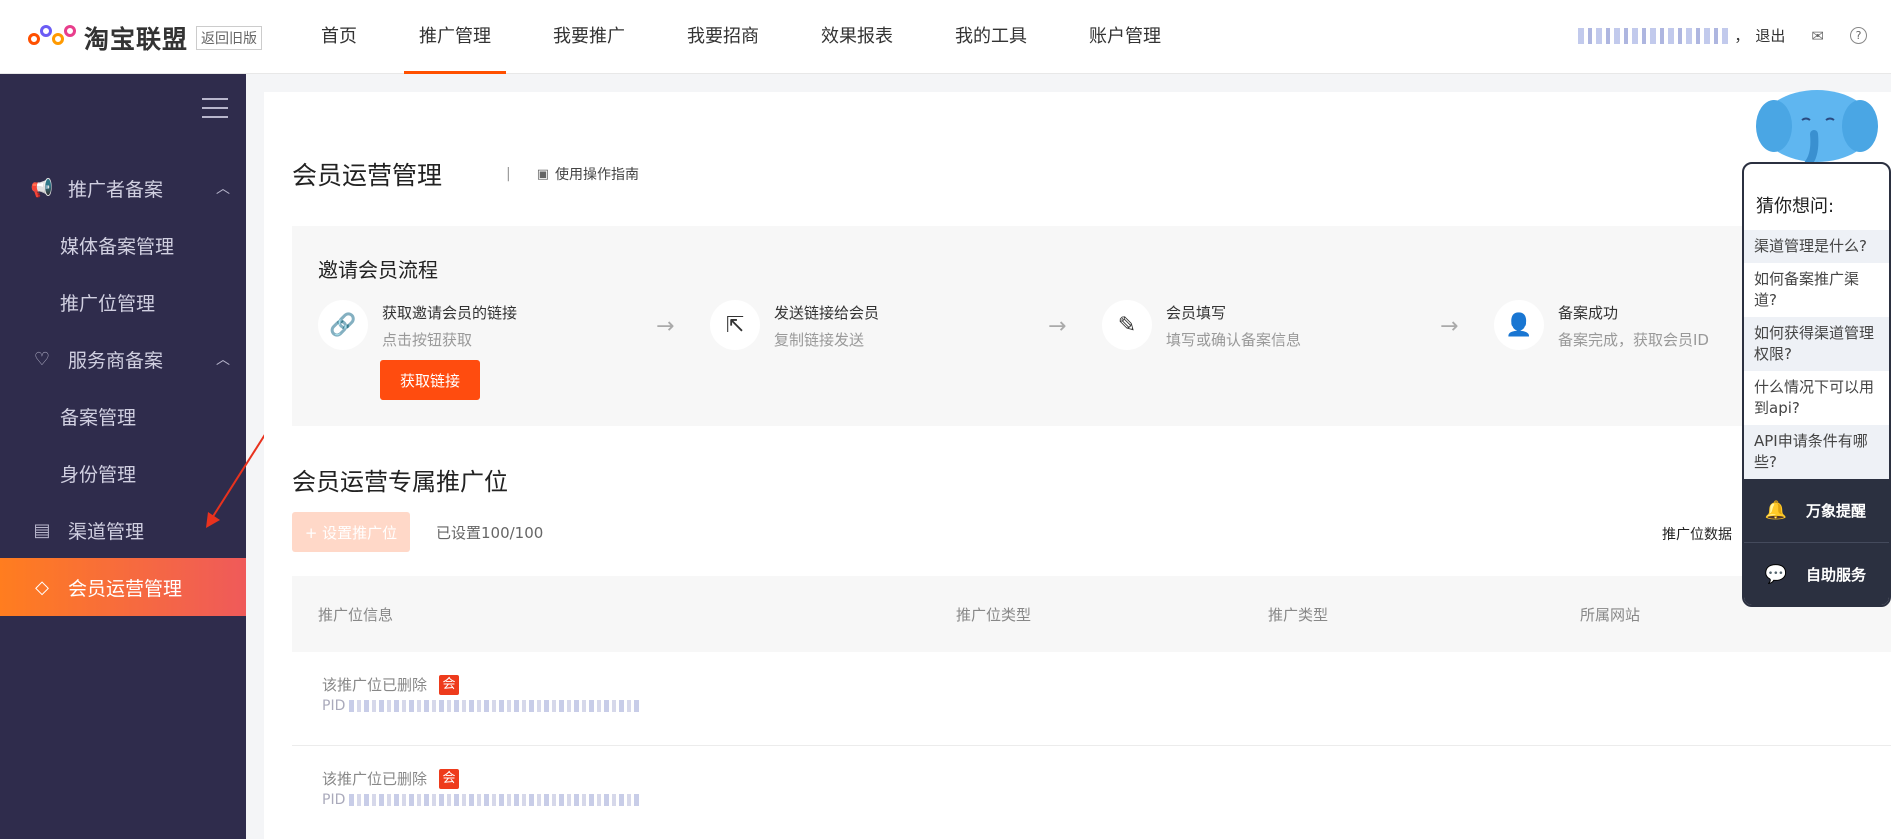  What do you see at coordinates (1127, 325) in the screenshot?
I see `form-edit-icon: ✎` at bounding box center [1127, 325].